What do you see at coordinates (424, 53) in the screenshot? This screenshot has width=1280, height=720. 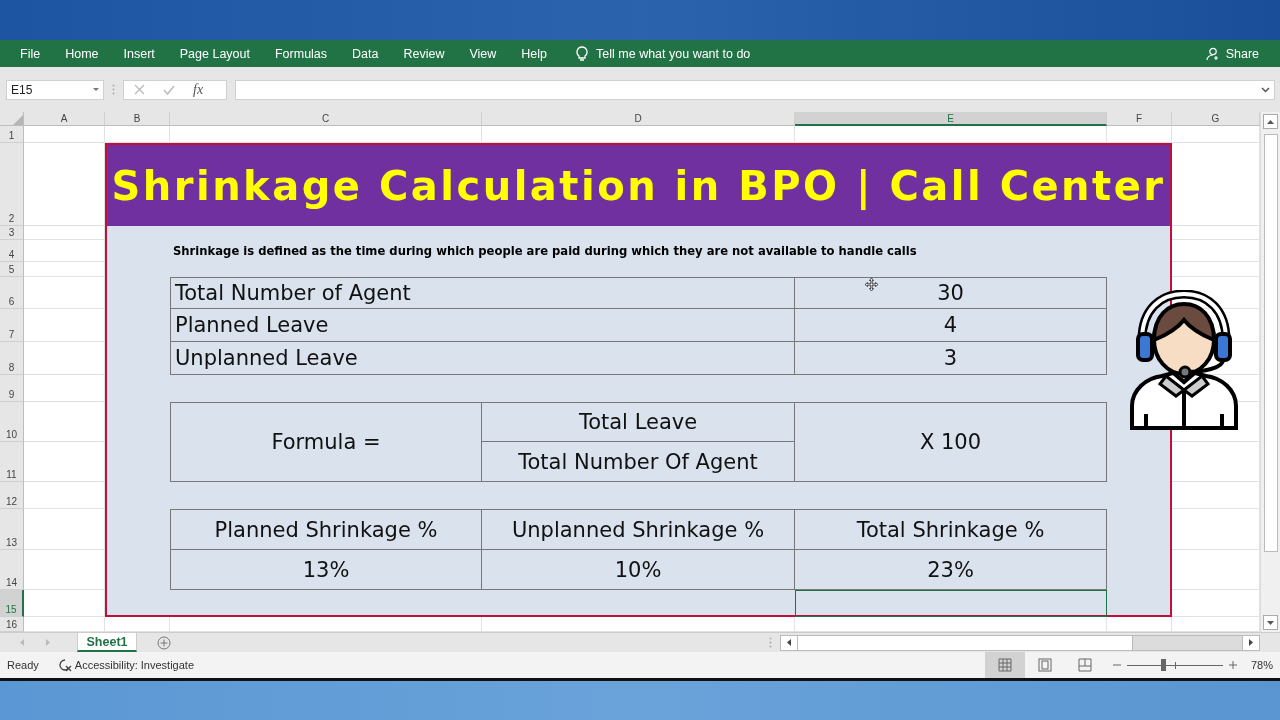 I see `ribbon-tab: Review` at bounding box center [424, 53].